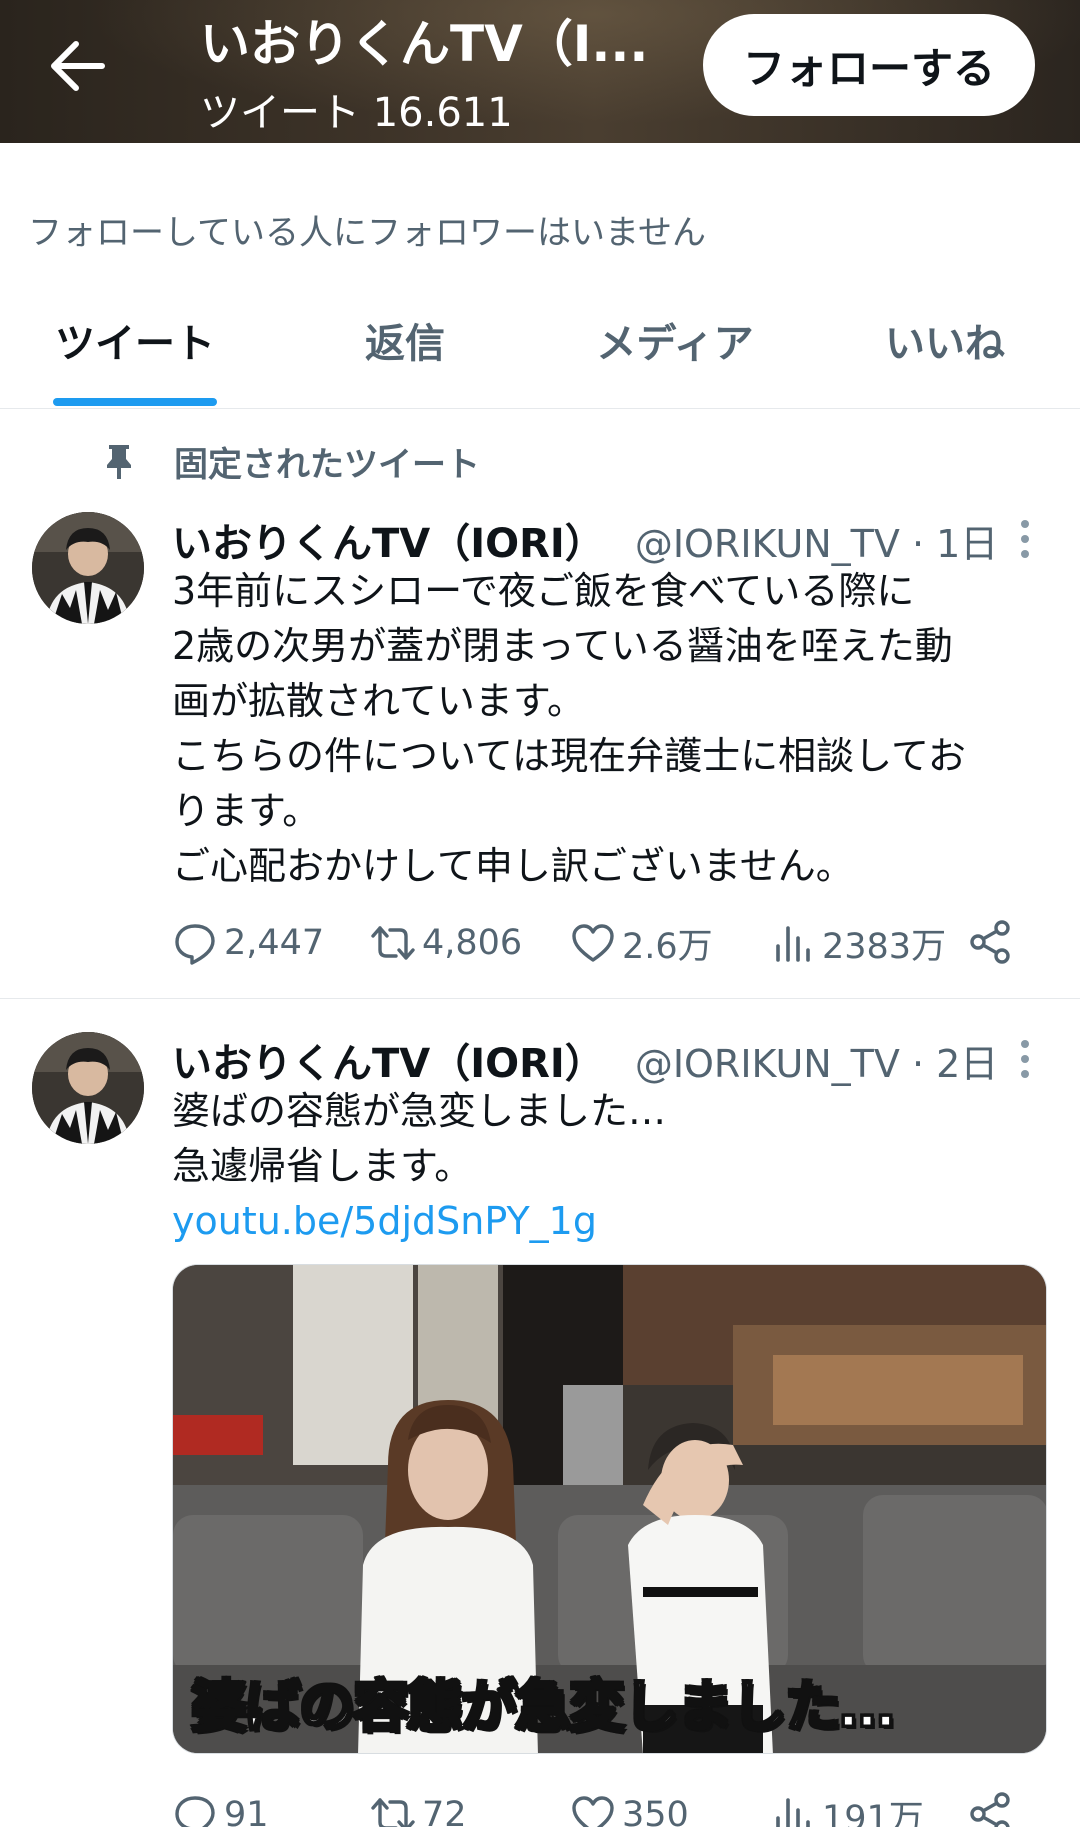 The height and width of the screenshot is (1827, 1080). I want to click on tweet-line: 2歳の次男が蓋が閉まっている醤油を咥えた動, so click(562, 646).